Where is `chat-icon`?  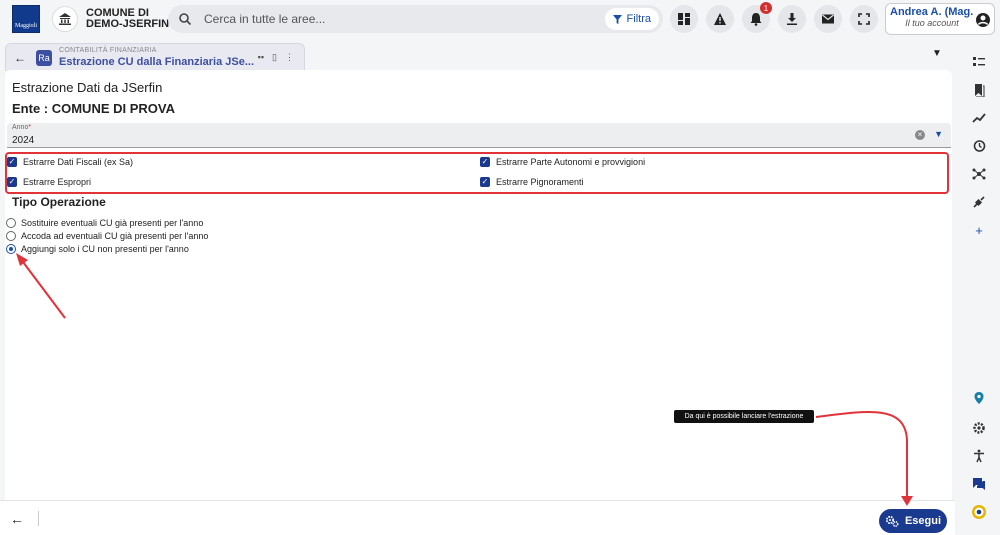 chat-icon is located at coordinates (979, 484).